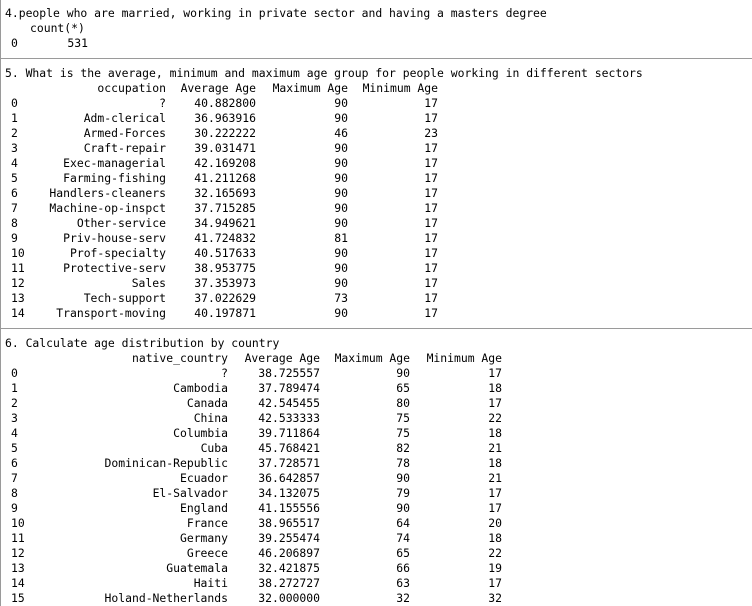 Image resolution: width=752 pixels, height=606 pixels. Describe the element at coordinates (124, 148) in the screenshot. I see `occupation-cell: Craft-repair` at that location.